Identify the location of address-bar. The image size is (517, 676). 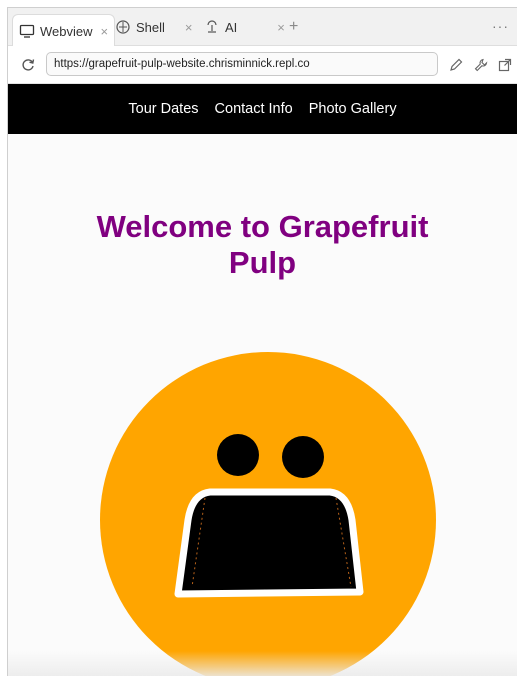
(262, 65).